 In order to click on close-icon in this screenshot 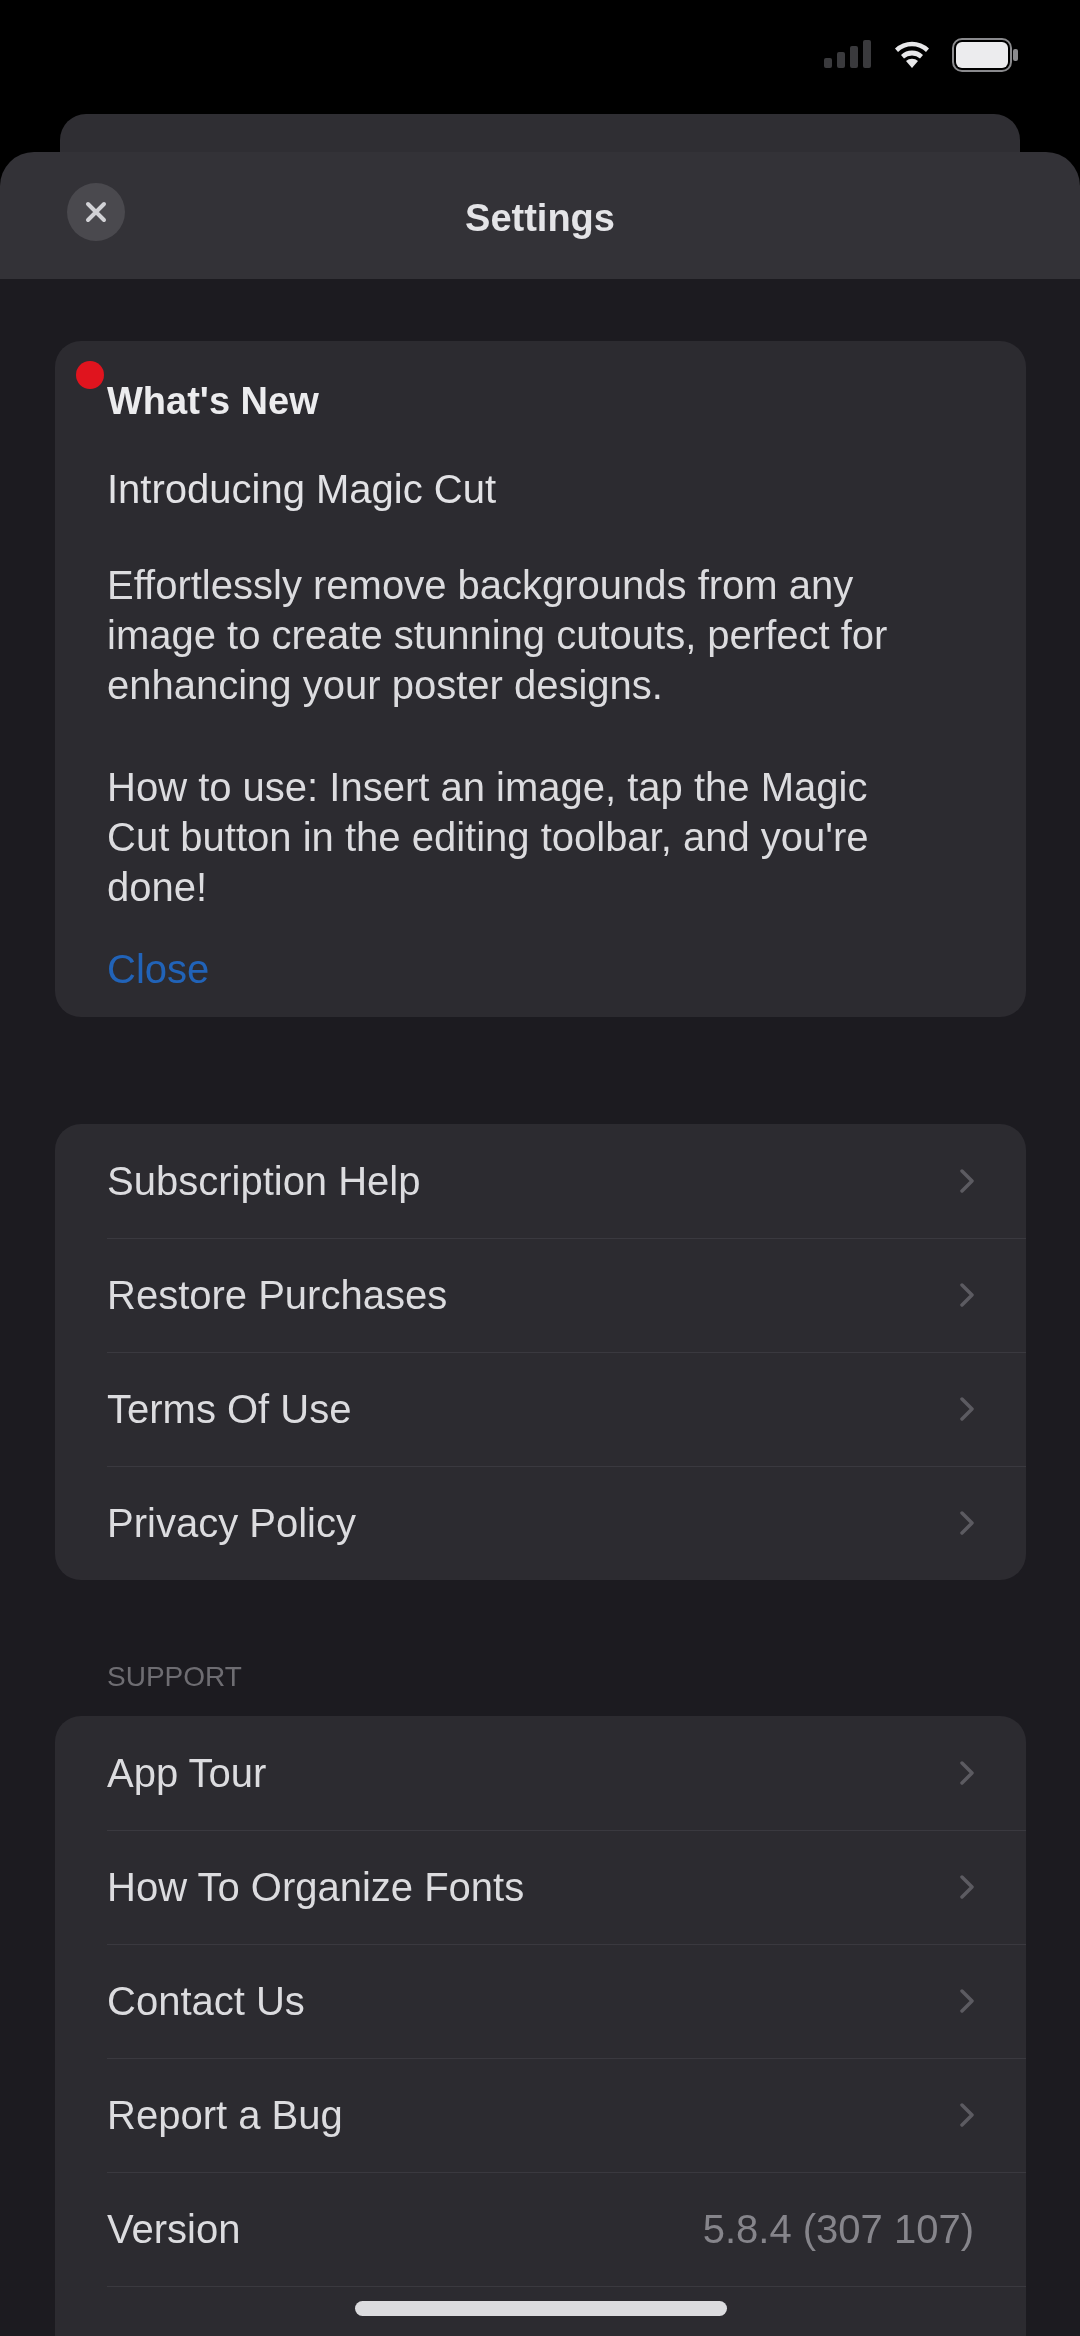, I will do `click(96, 211)`.